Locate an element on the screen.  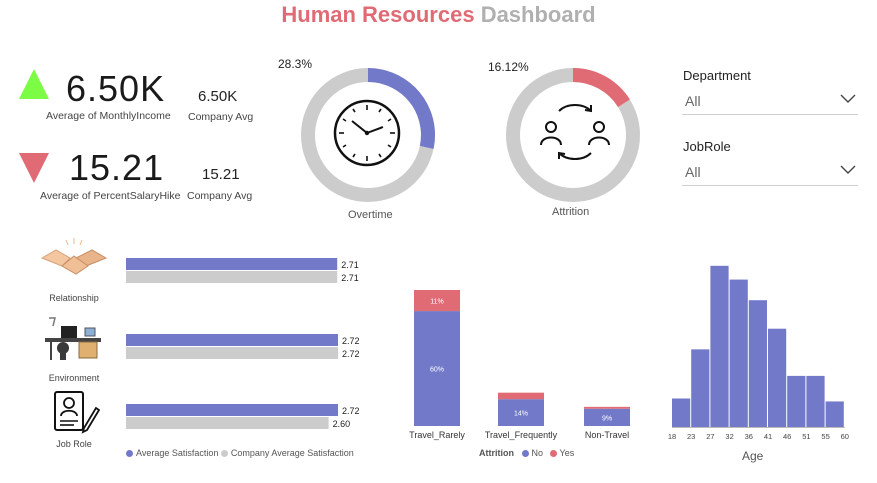
satisfaction-bar-chart: 2.71 2.71 2.72 2.72 2.72 2.60 is located at coordinates (243, 343).